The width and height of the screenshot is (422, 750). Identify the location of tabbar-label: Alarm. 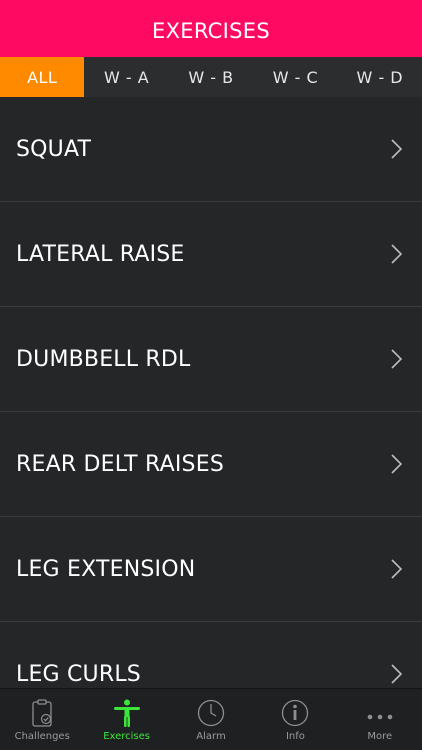
(211, 736).